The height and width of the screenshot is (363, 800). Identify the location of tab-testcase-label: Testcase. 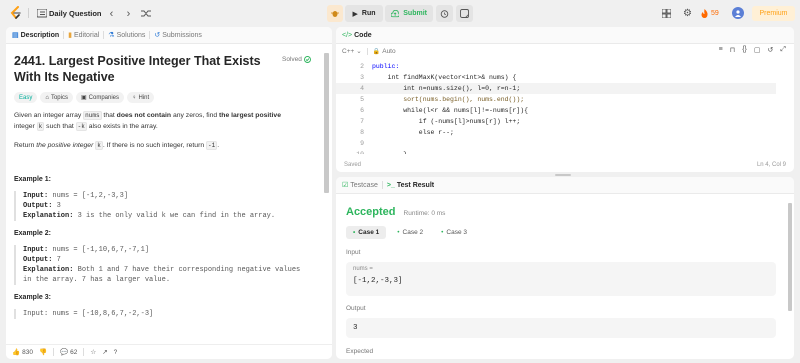
(364, 185).